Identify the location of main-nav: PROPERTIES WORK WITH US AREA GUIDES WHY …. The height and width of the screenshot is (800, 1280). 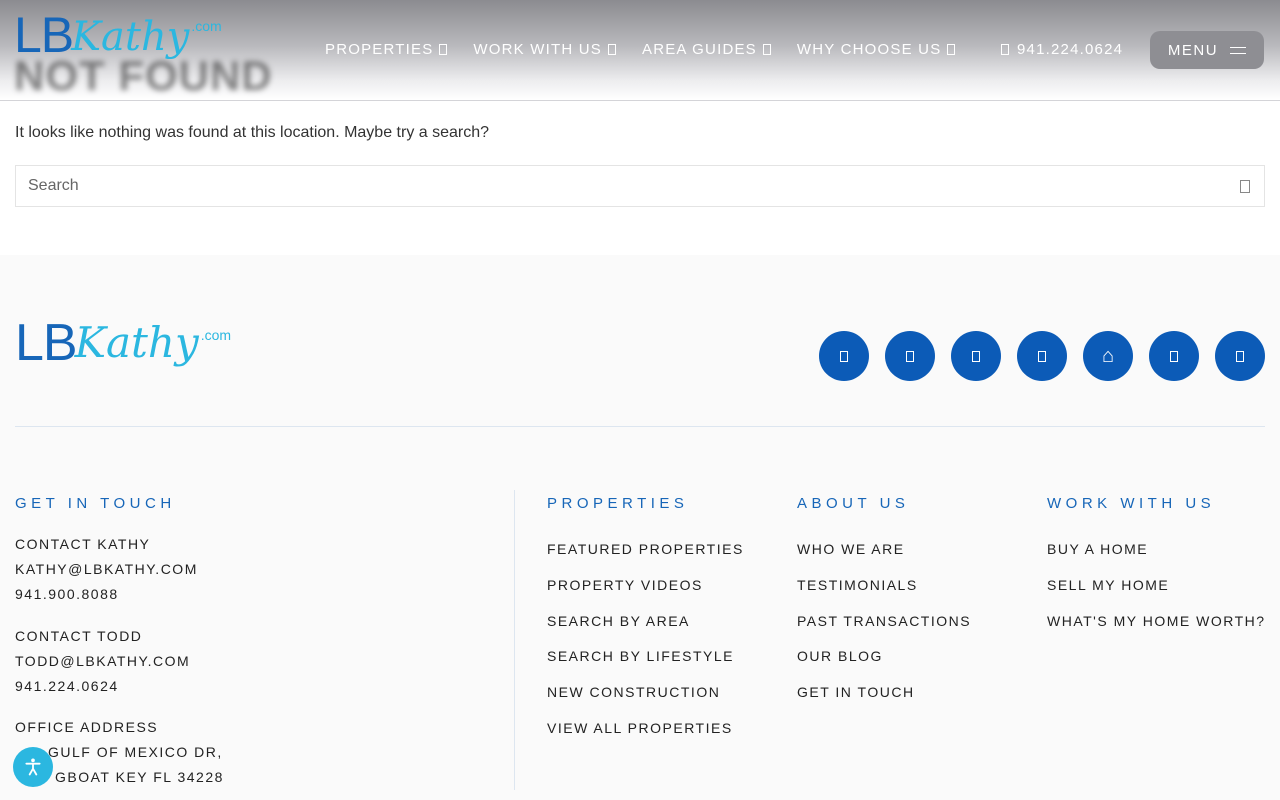
(640, 49).